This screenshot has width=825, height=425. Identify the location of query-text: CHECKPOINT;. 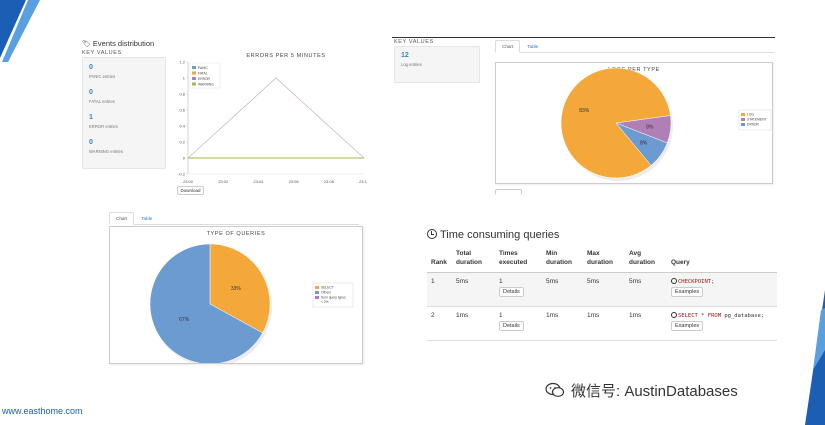
(692, 281).